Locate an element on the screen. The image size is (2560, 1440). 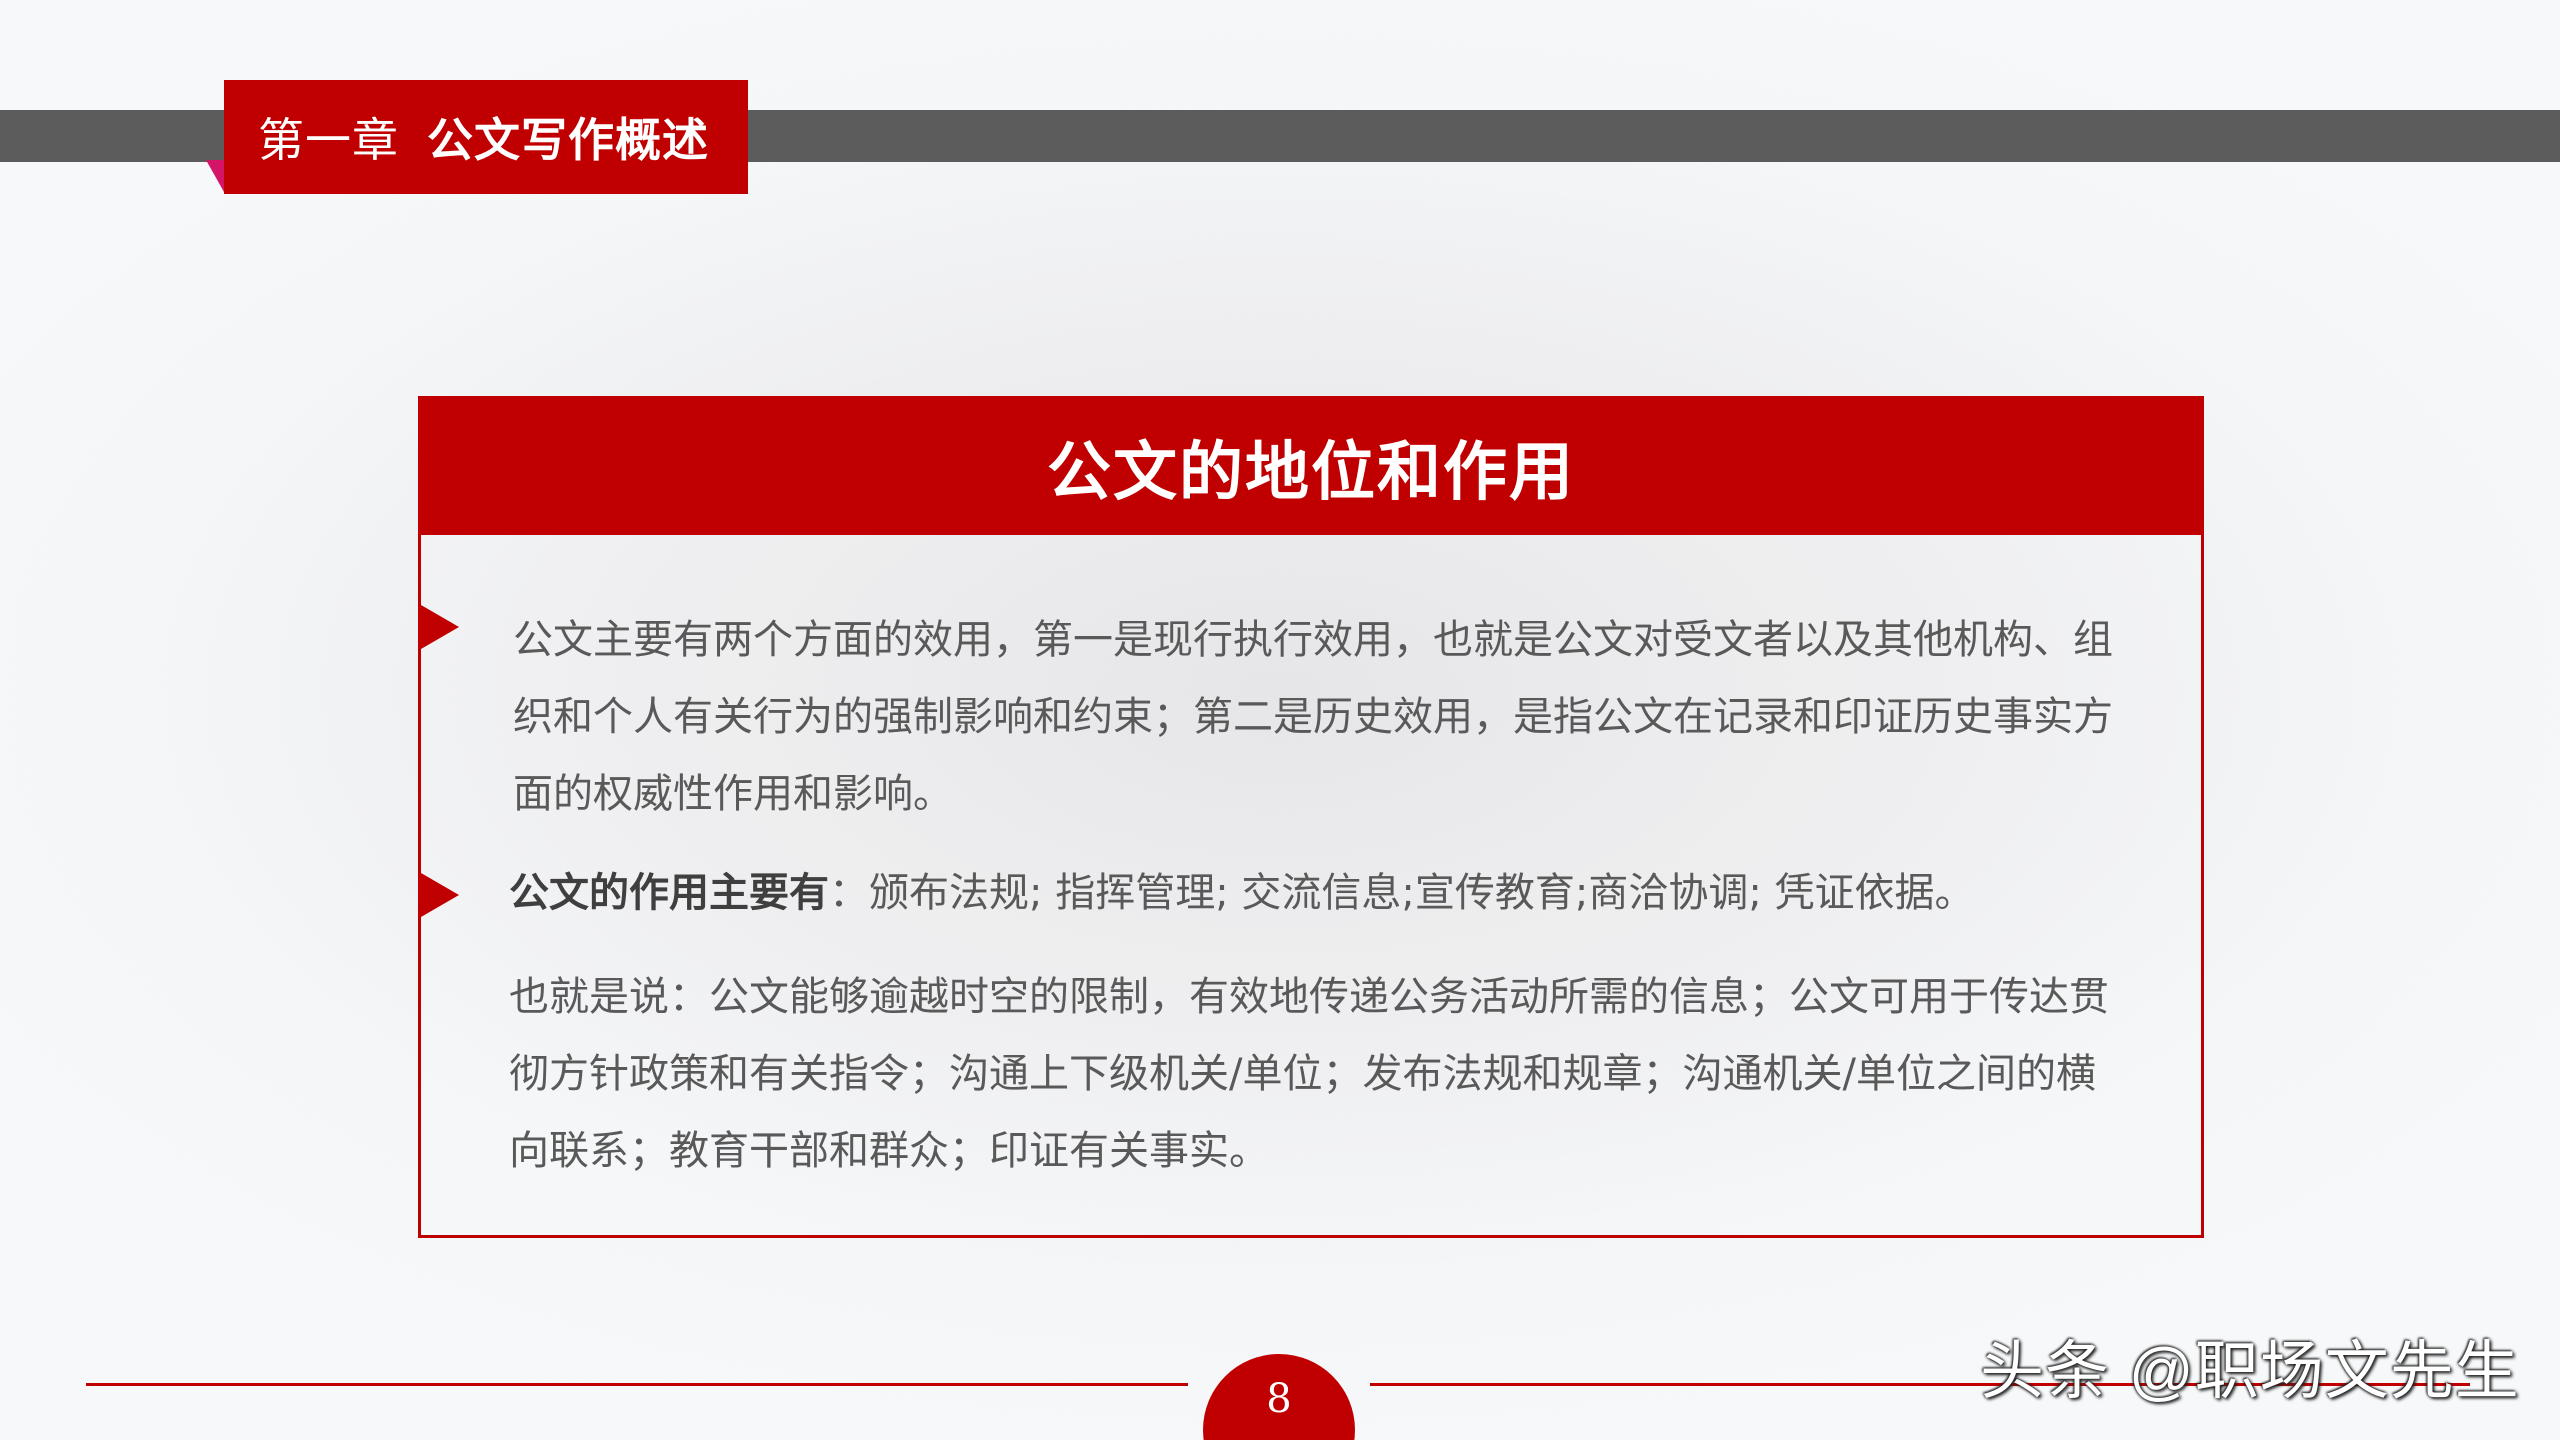
card-header: 公文的地位和作用 is located at coordinates (1311, 467).